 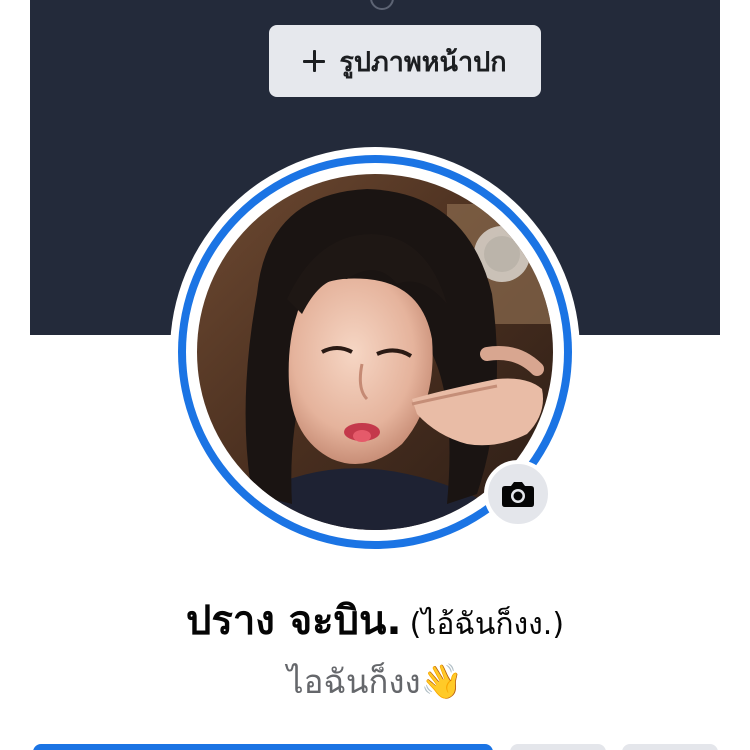 I want to click on profile-name: ปราง จะบิน. (ไอ้ฉันก็งง.), so click(x=375, y=620).